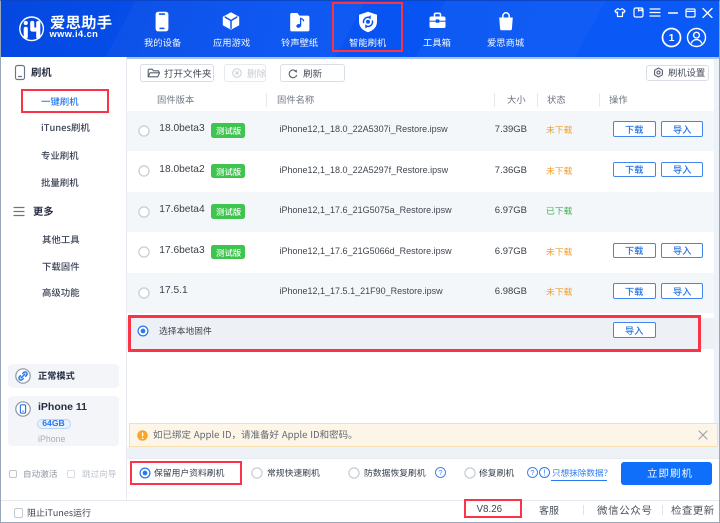  Describe the element at coordinates (672, 38) in the screenshot. I see `svg-text: 1` at that location.